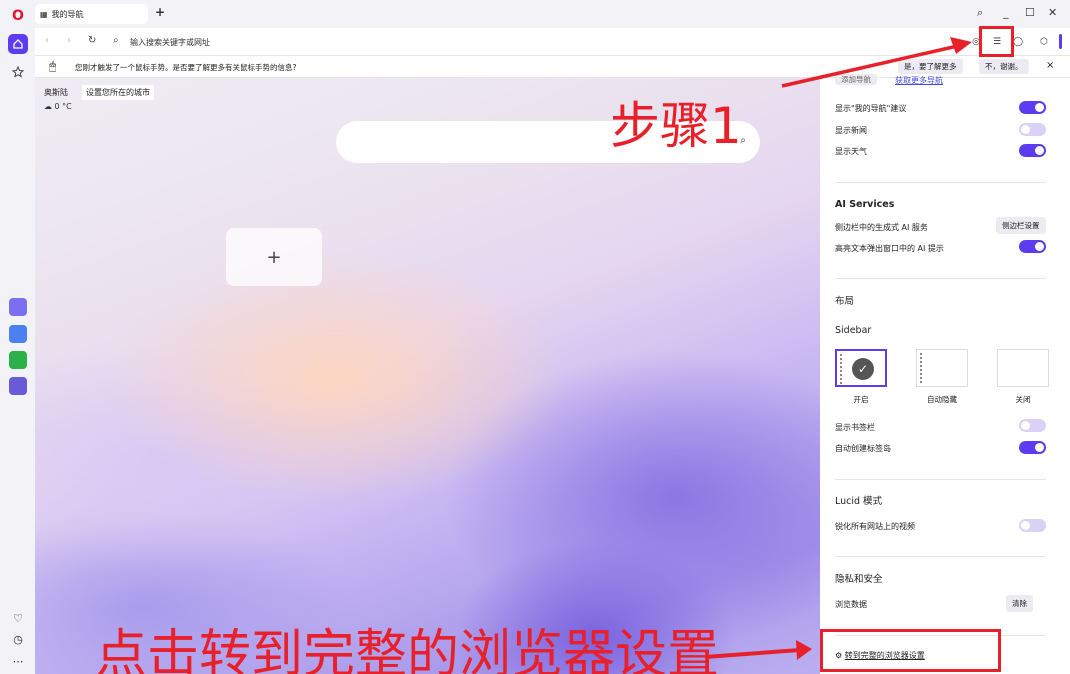 Image resolution: width=1070 pixels, height=674 pixels. I want to click on step1-annotation: 步骤1, so click(676, 126).